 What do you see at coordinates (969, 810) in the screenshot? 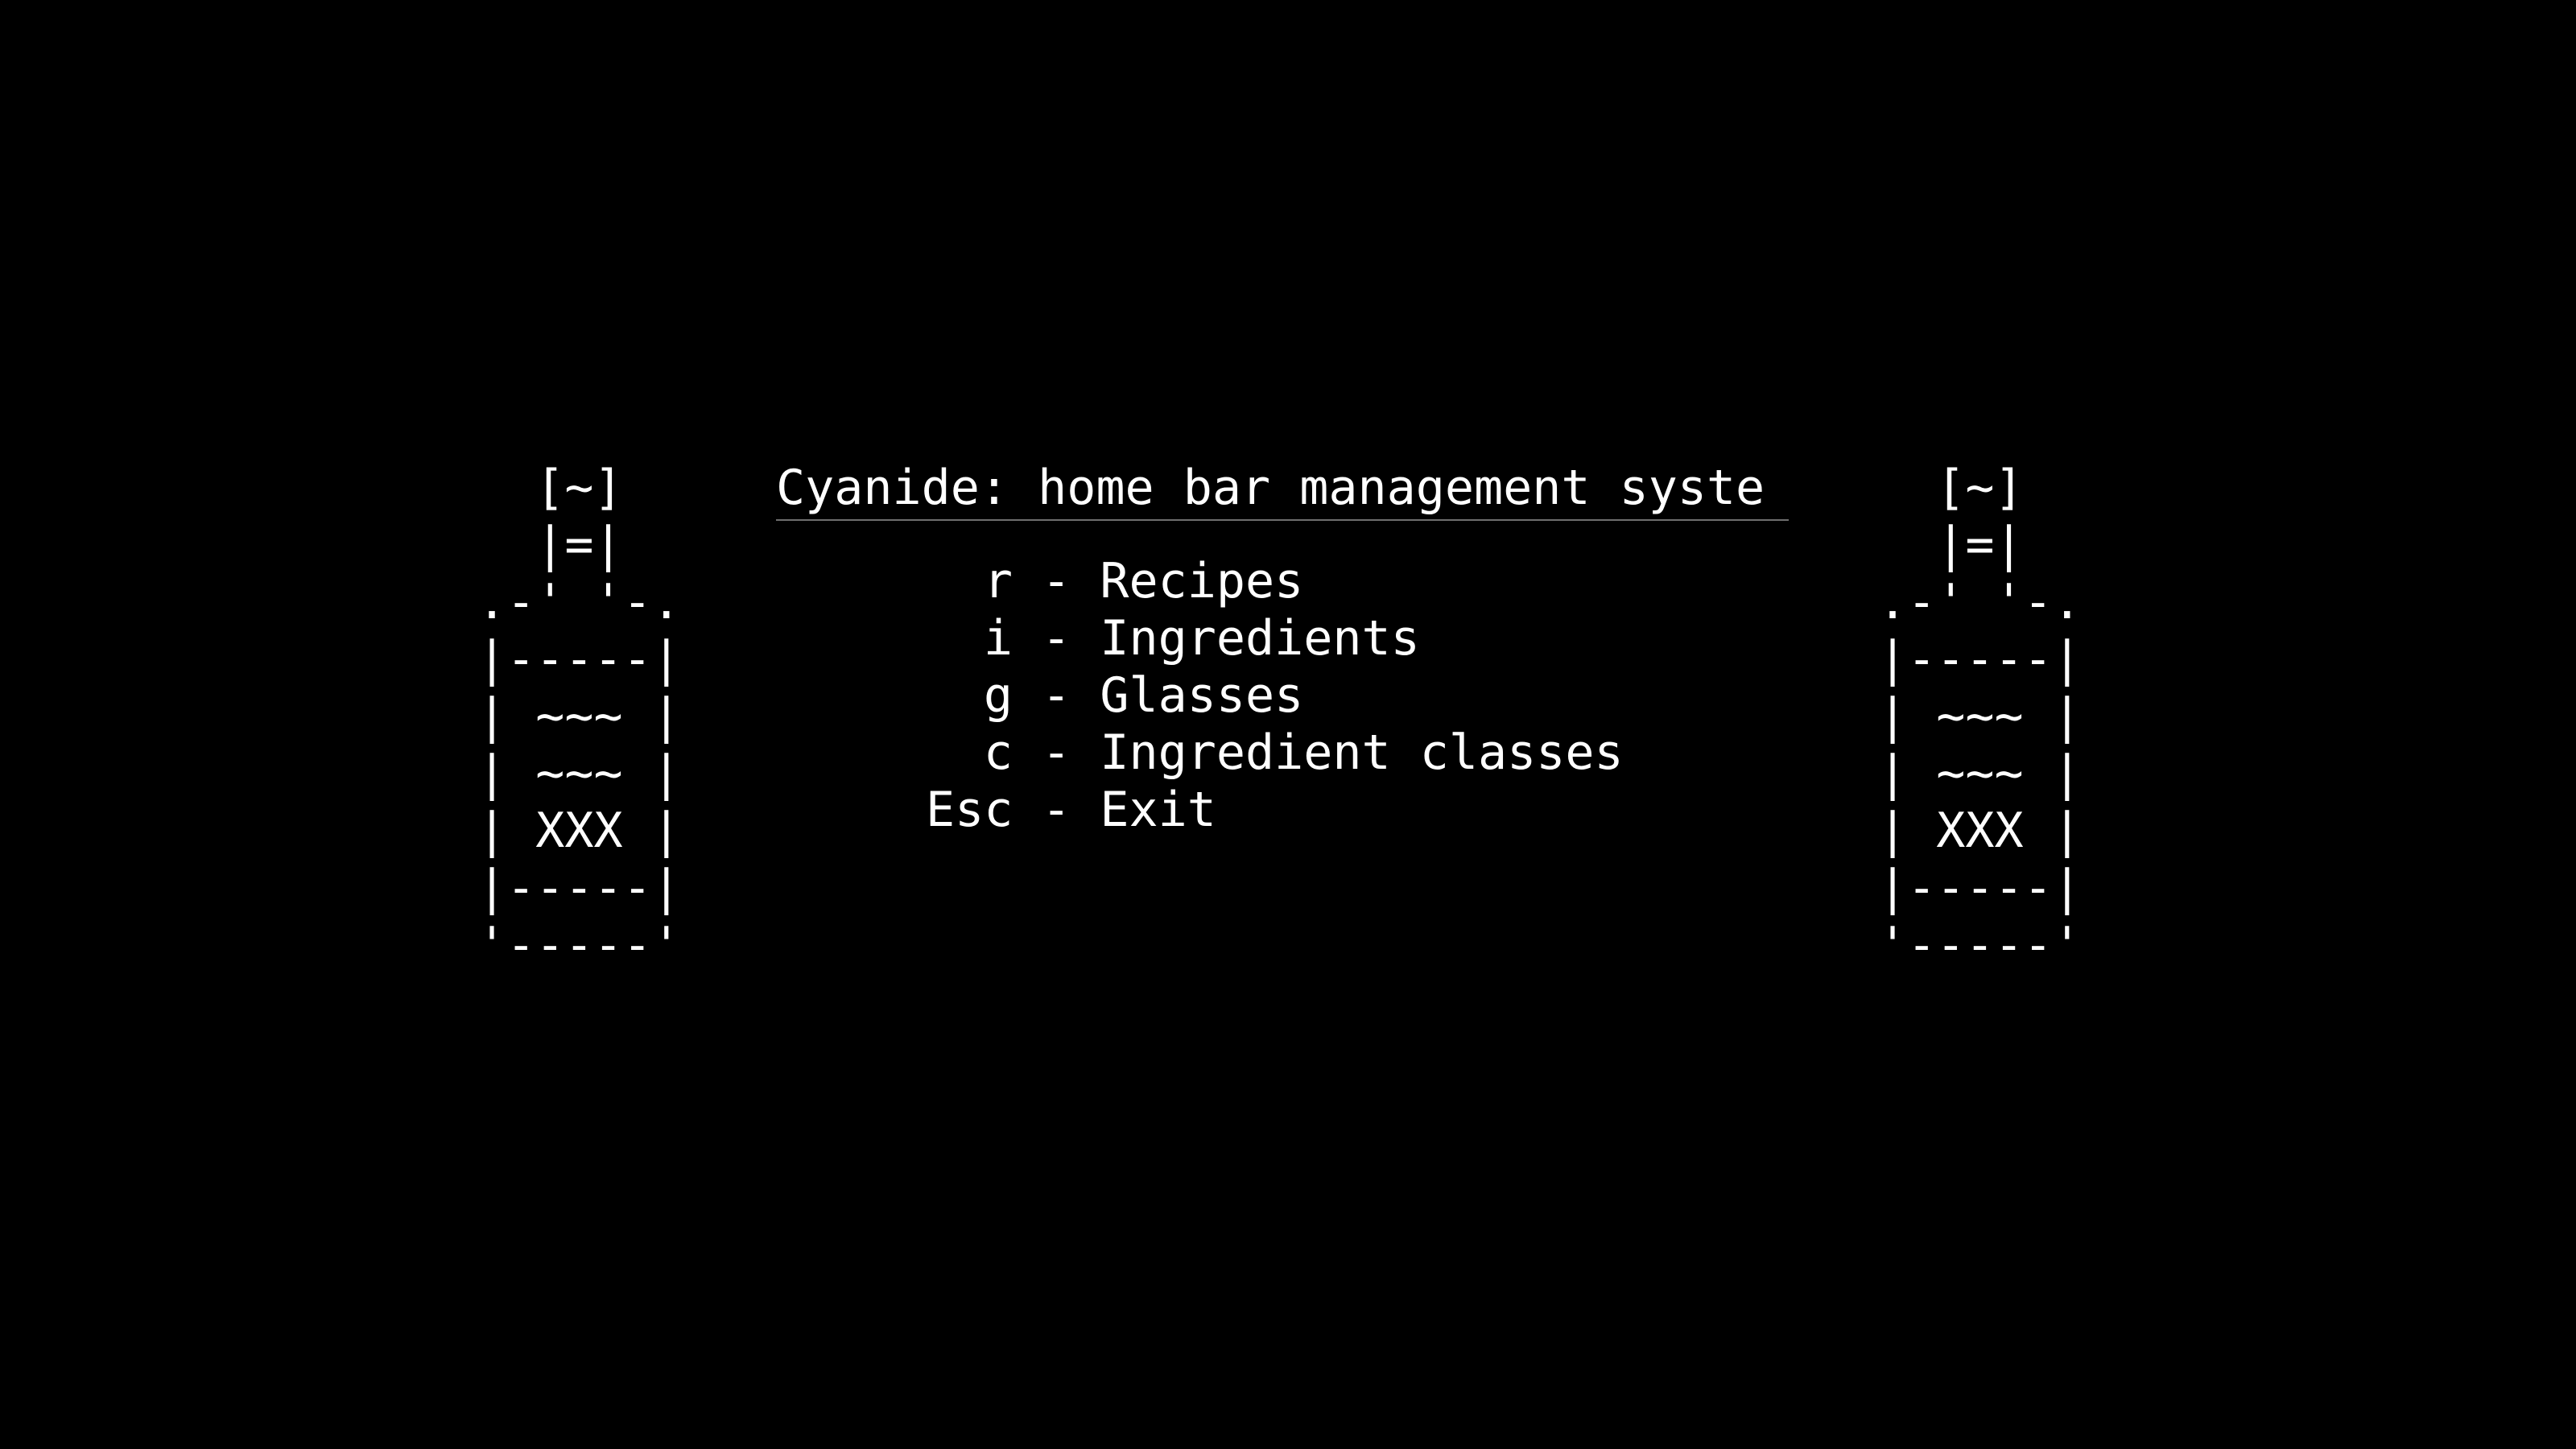
I see `shortcut-key: Esc` at bounding box center [969, 810].